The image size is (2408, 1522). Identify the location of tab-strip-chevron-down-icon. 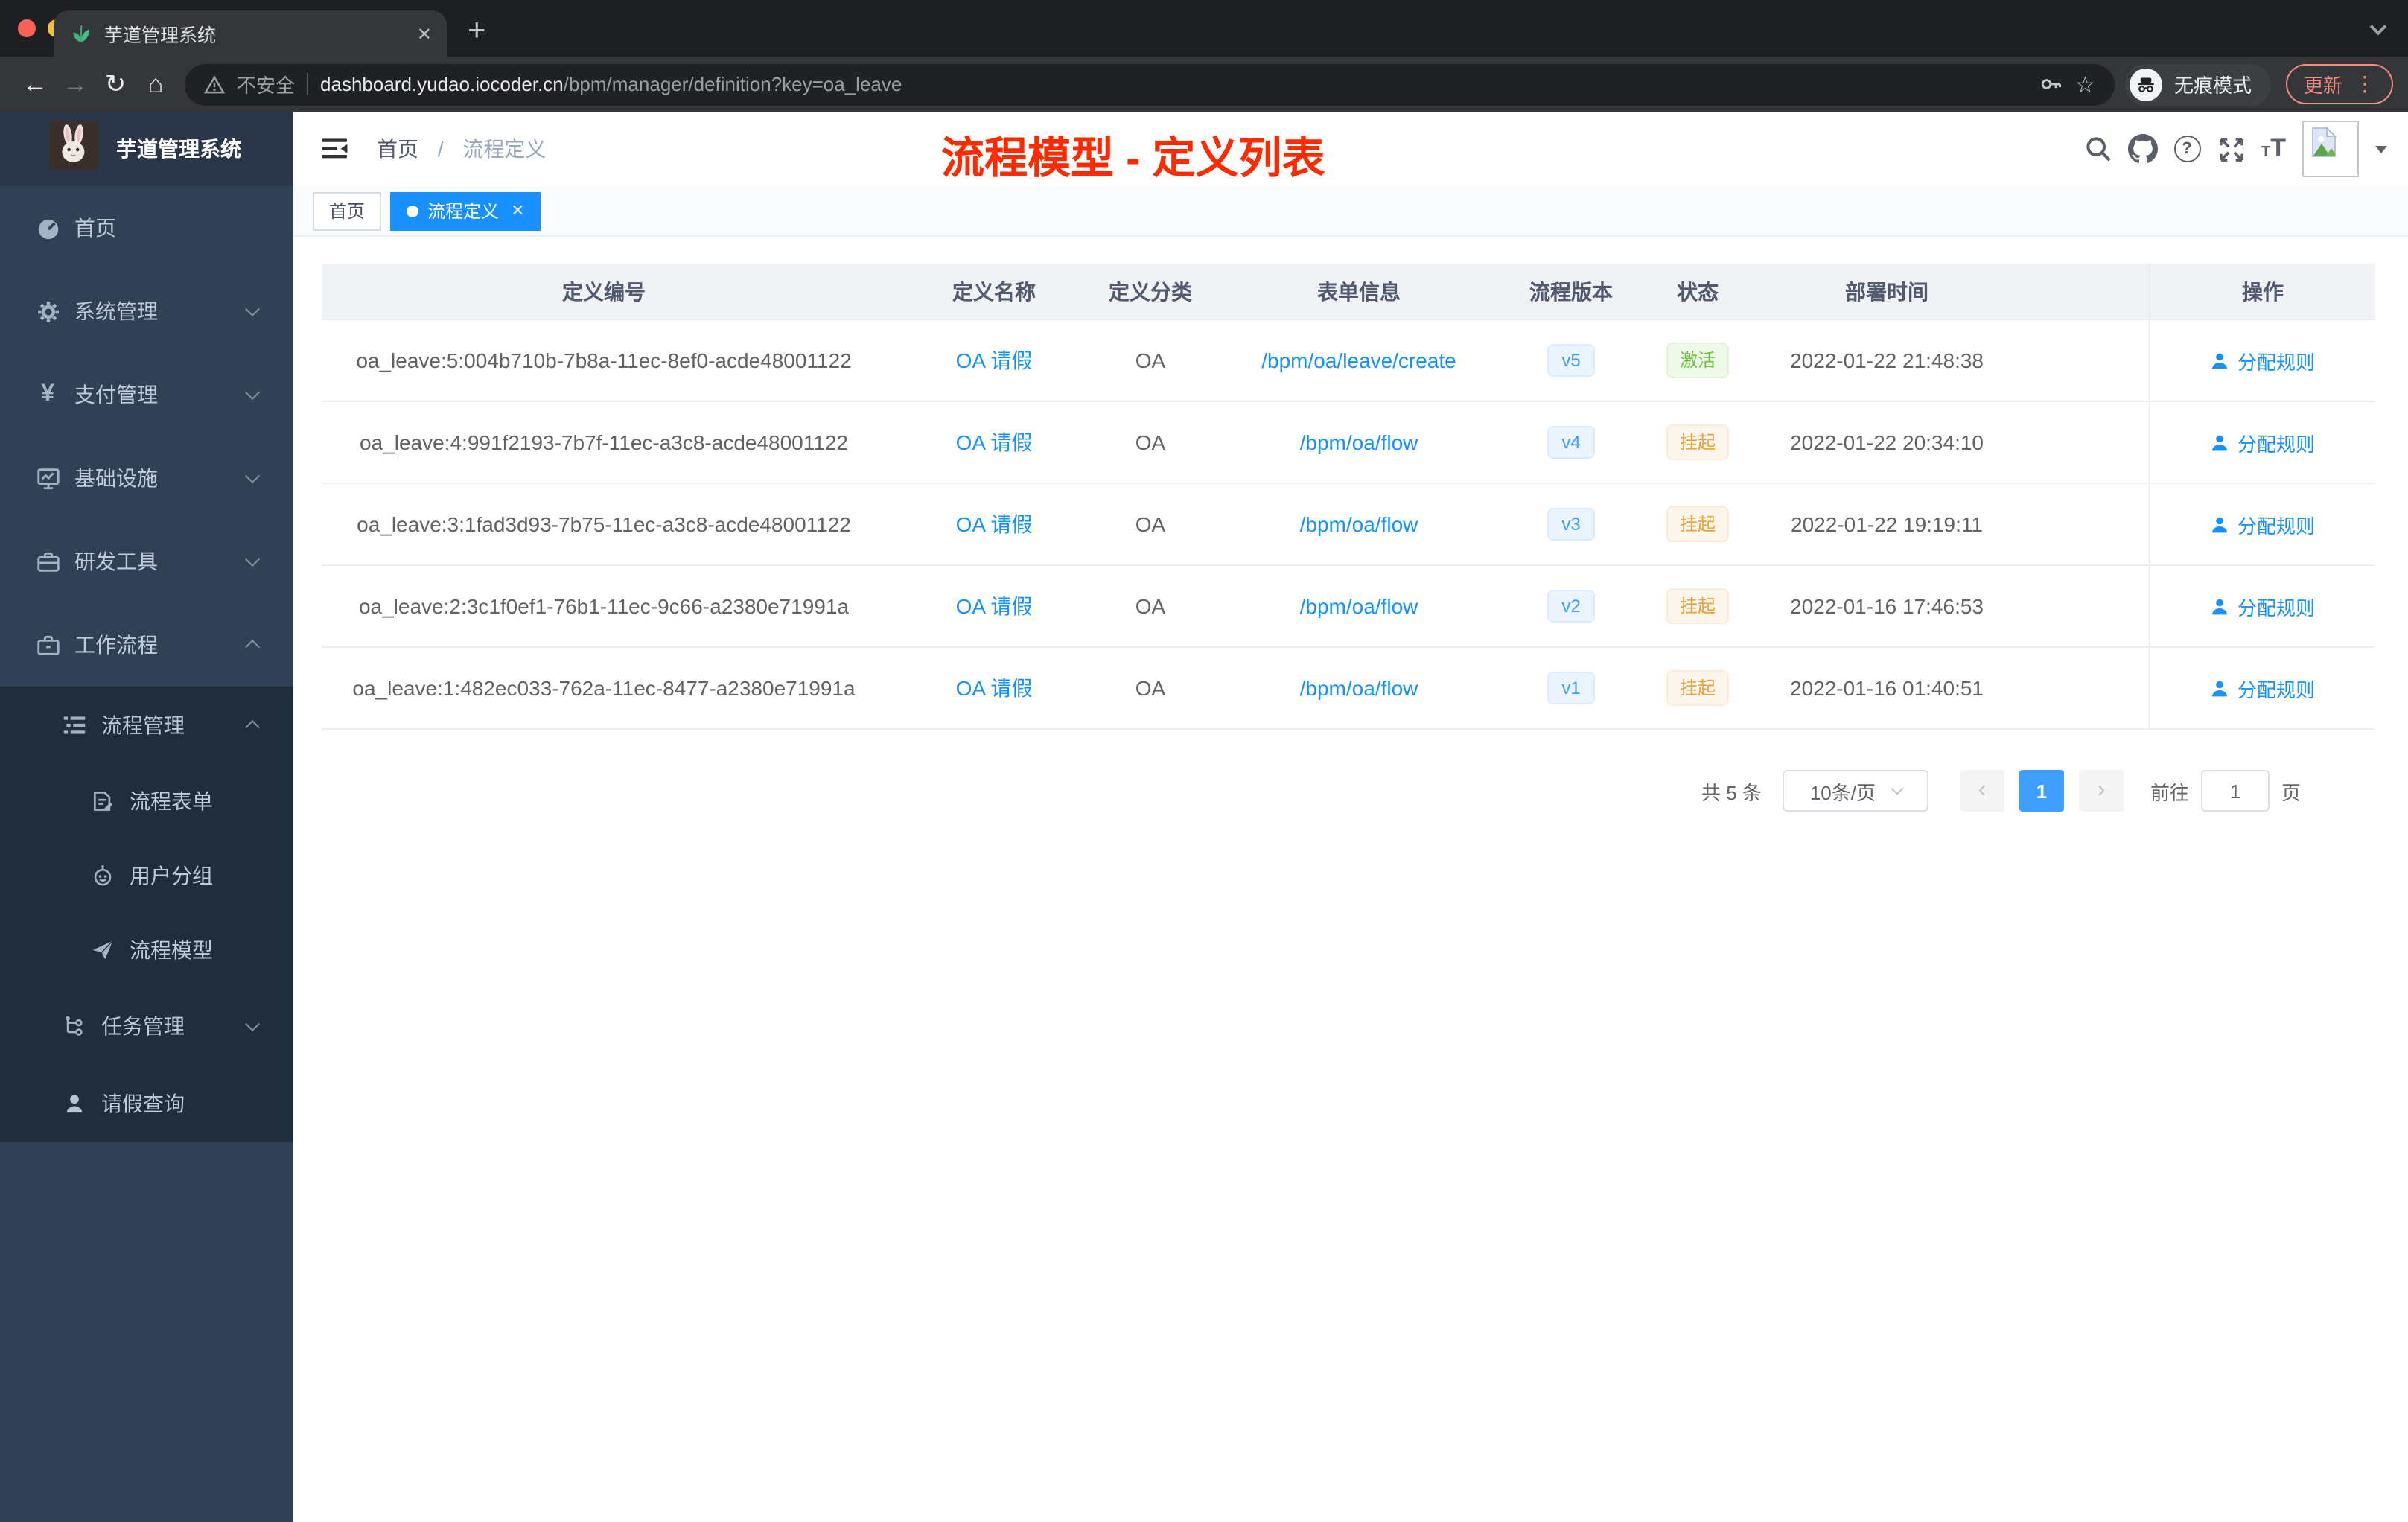
(2378, 27).